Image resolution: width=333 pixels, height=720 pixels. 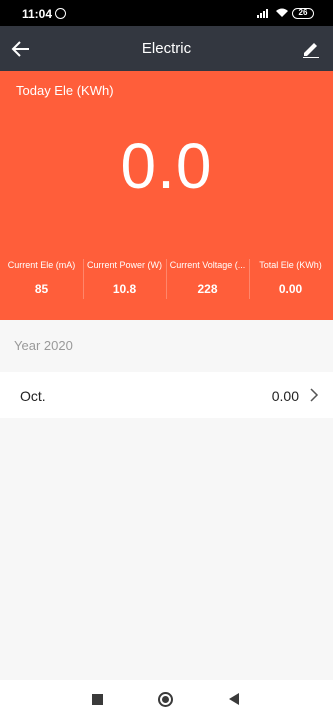 I want to click on recents-icon, so click(x=97, y=699).